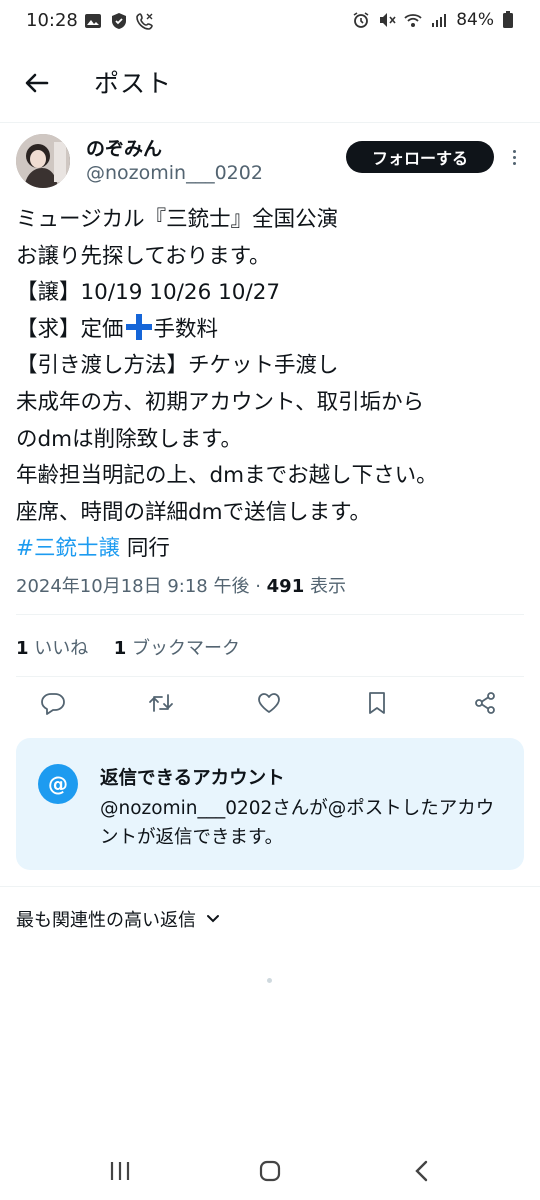 The width and height of the screenshot is (540, 1200). I want to click on bookmarks-stat: 1 ブックマーク, so click(177, 648).